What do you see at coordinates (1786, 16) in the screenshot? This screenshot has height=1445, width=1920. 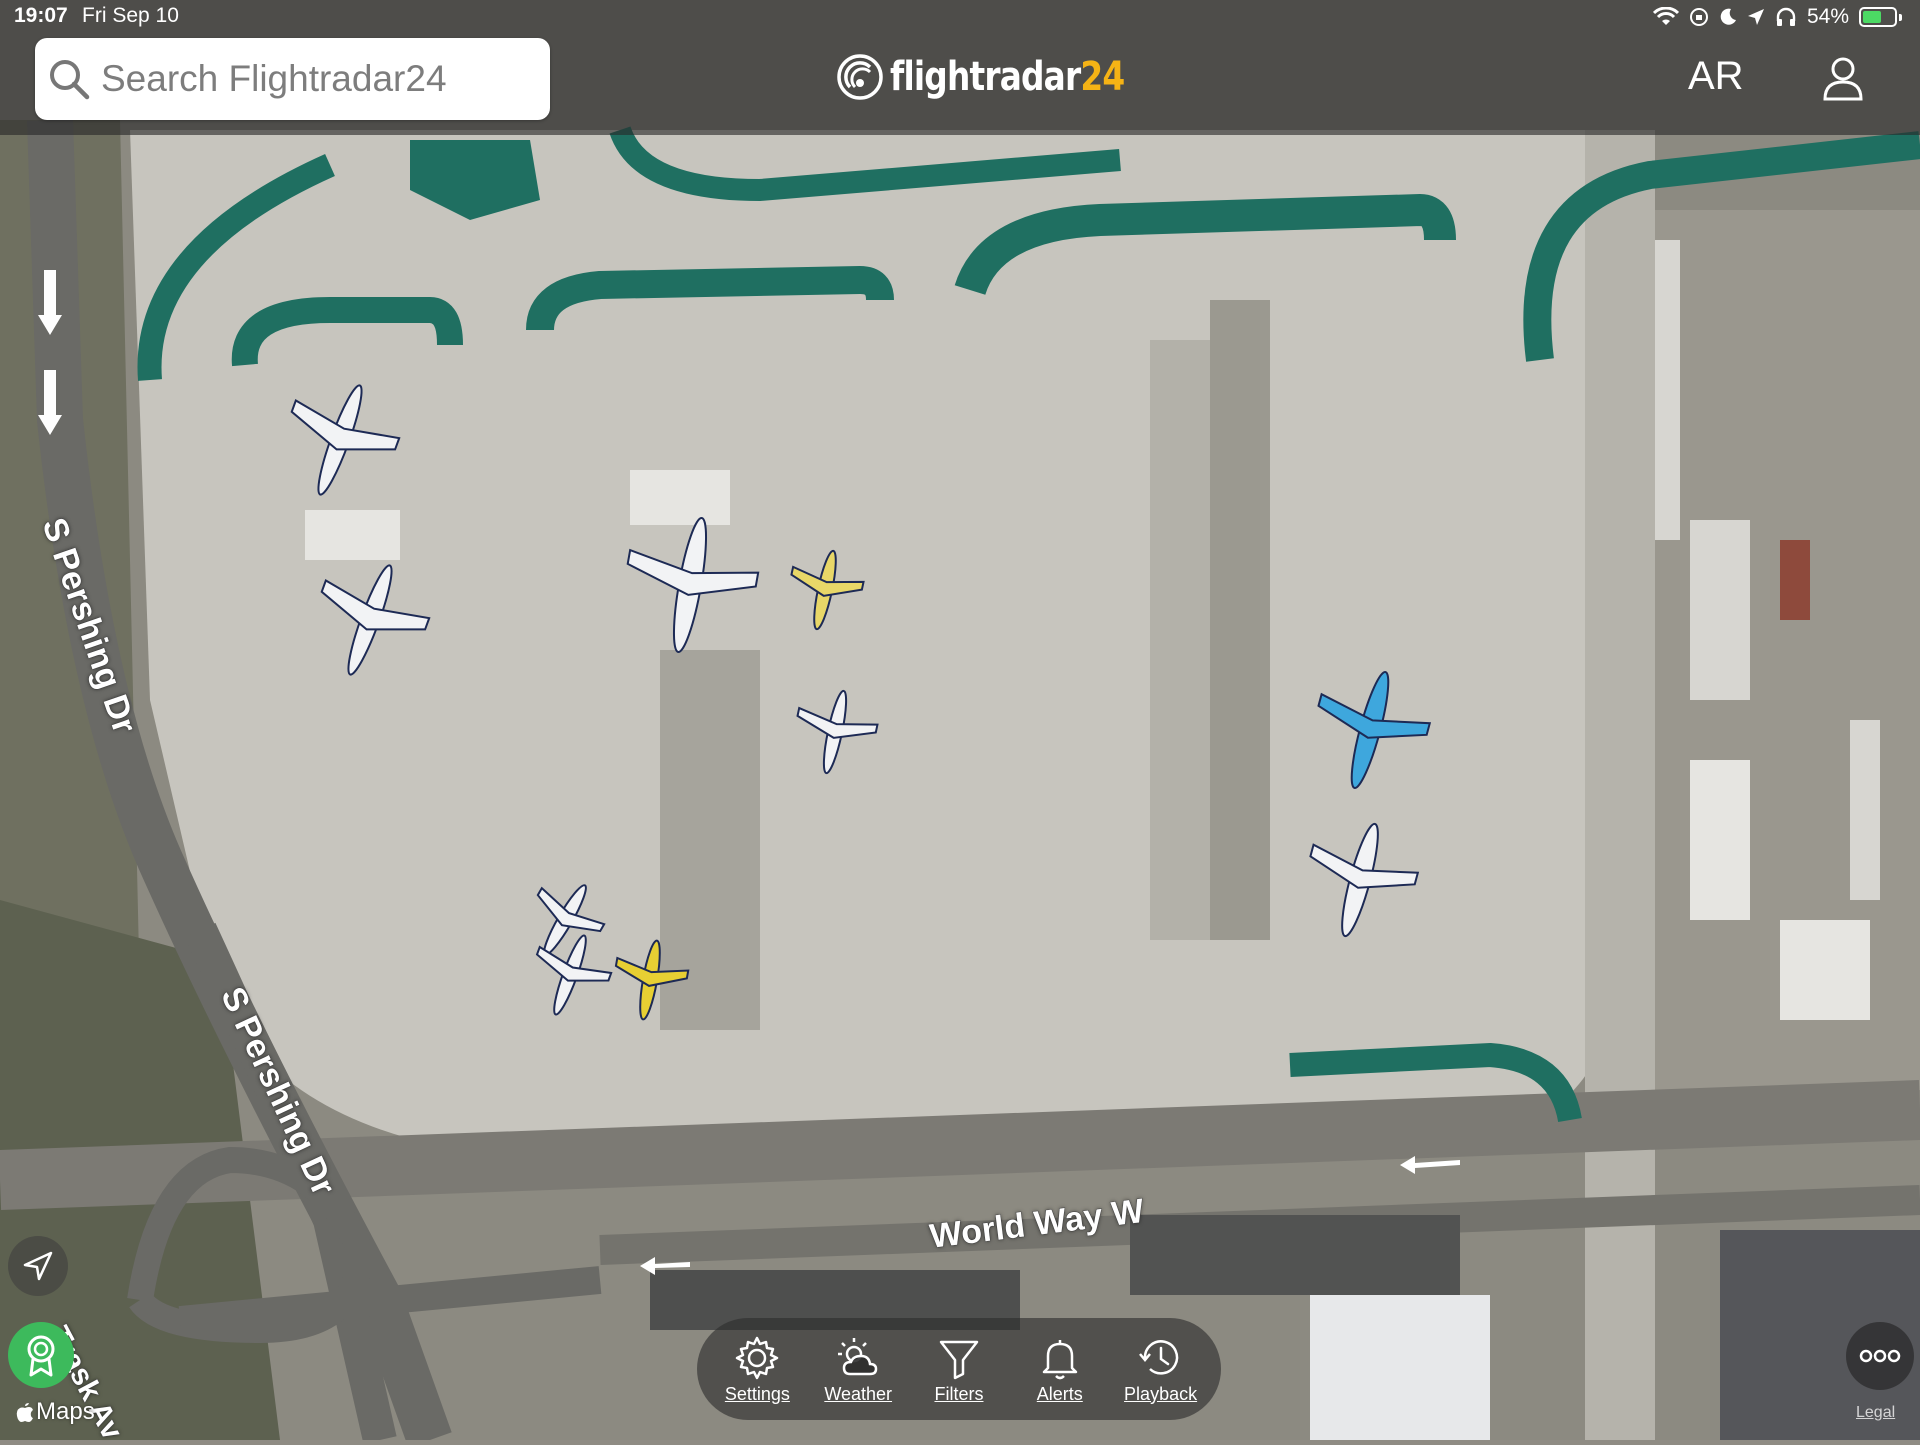 I see `headphones-icon` at bounding box center [1786, 16].